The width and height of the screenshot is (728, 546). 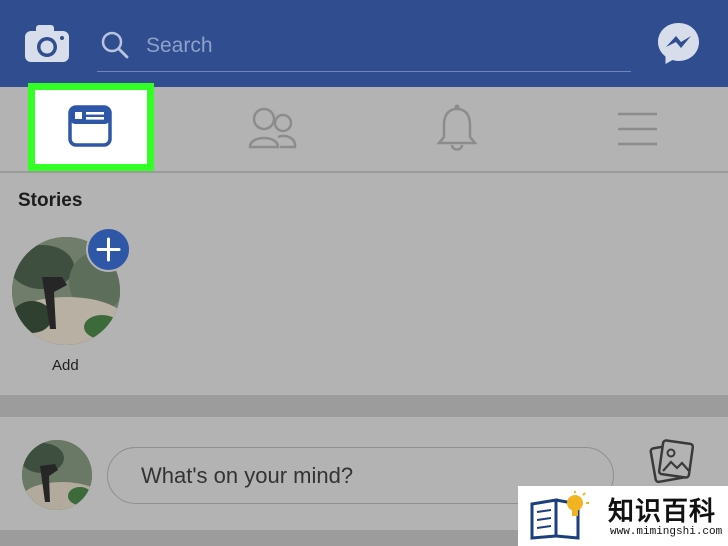 I want to click on plus-icon, so click(x=108, y=249).